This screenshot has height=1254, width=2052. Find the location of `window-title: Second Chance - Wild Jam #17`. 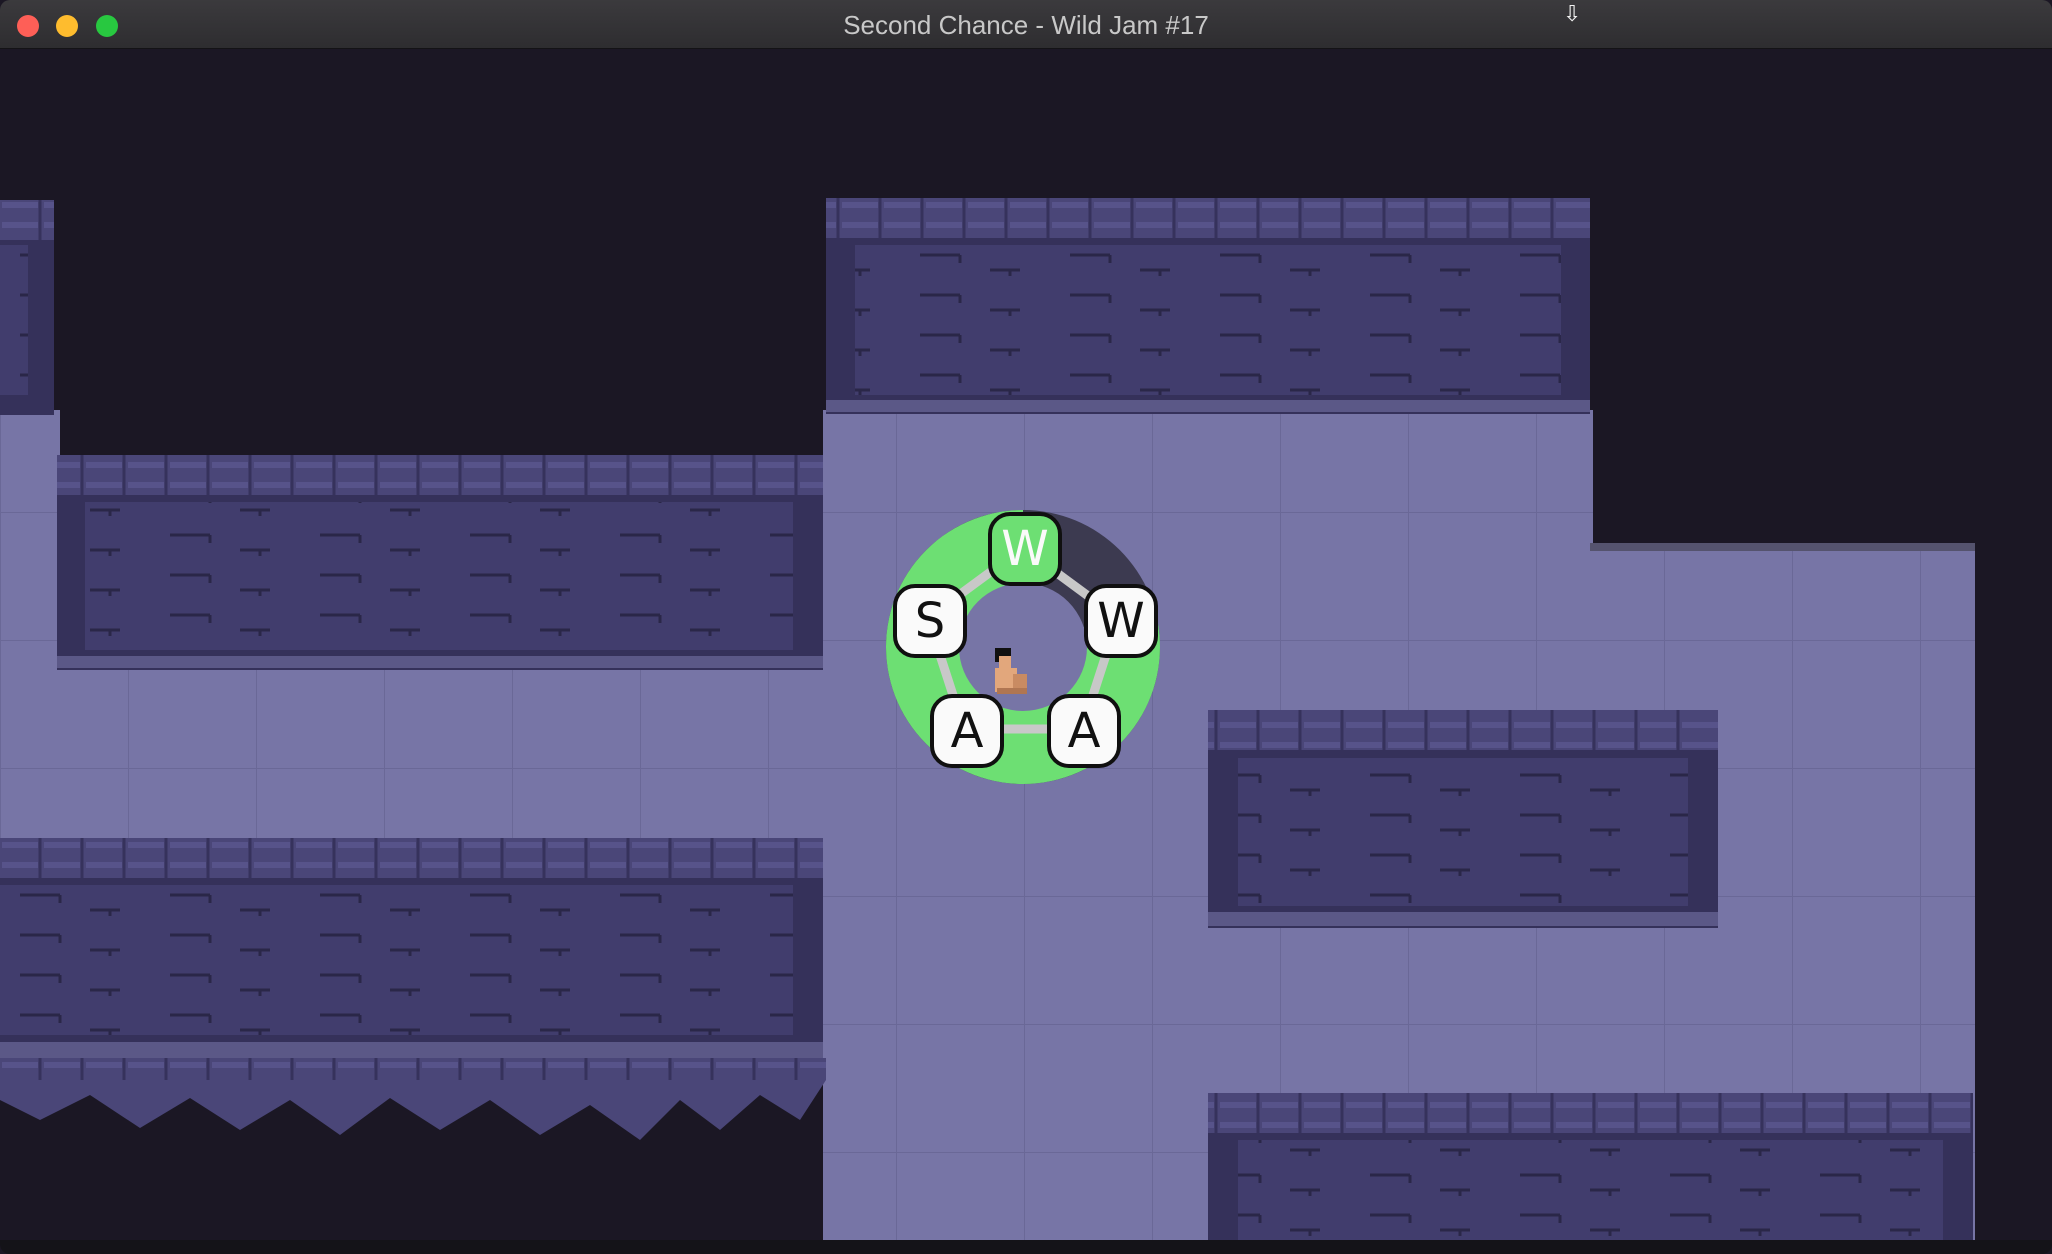

window-title: Second Chance - Wild Jam #17 is located at coordinates (1026, 25).